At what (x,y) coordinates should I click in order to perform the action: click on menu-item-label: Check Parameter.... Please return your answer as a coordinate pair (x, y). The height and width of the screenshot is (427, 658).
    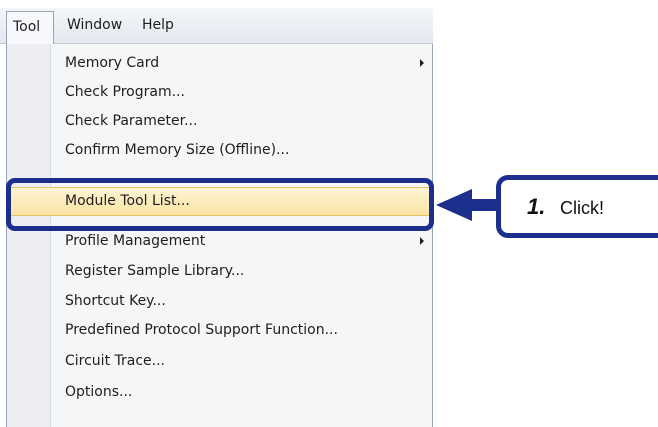
    Looking at the image, I should click on (131, 121).